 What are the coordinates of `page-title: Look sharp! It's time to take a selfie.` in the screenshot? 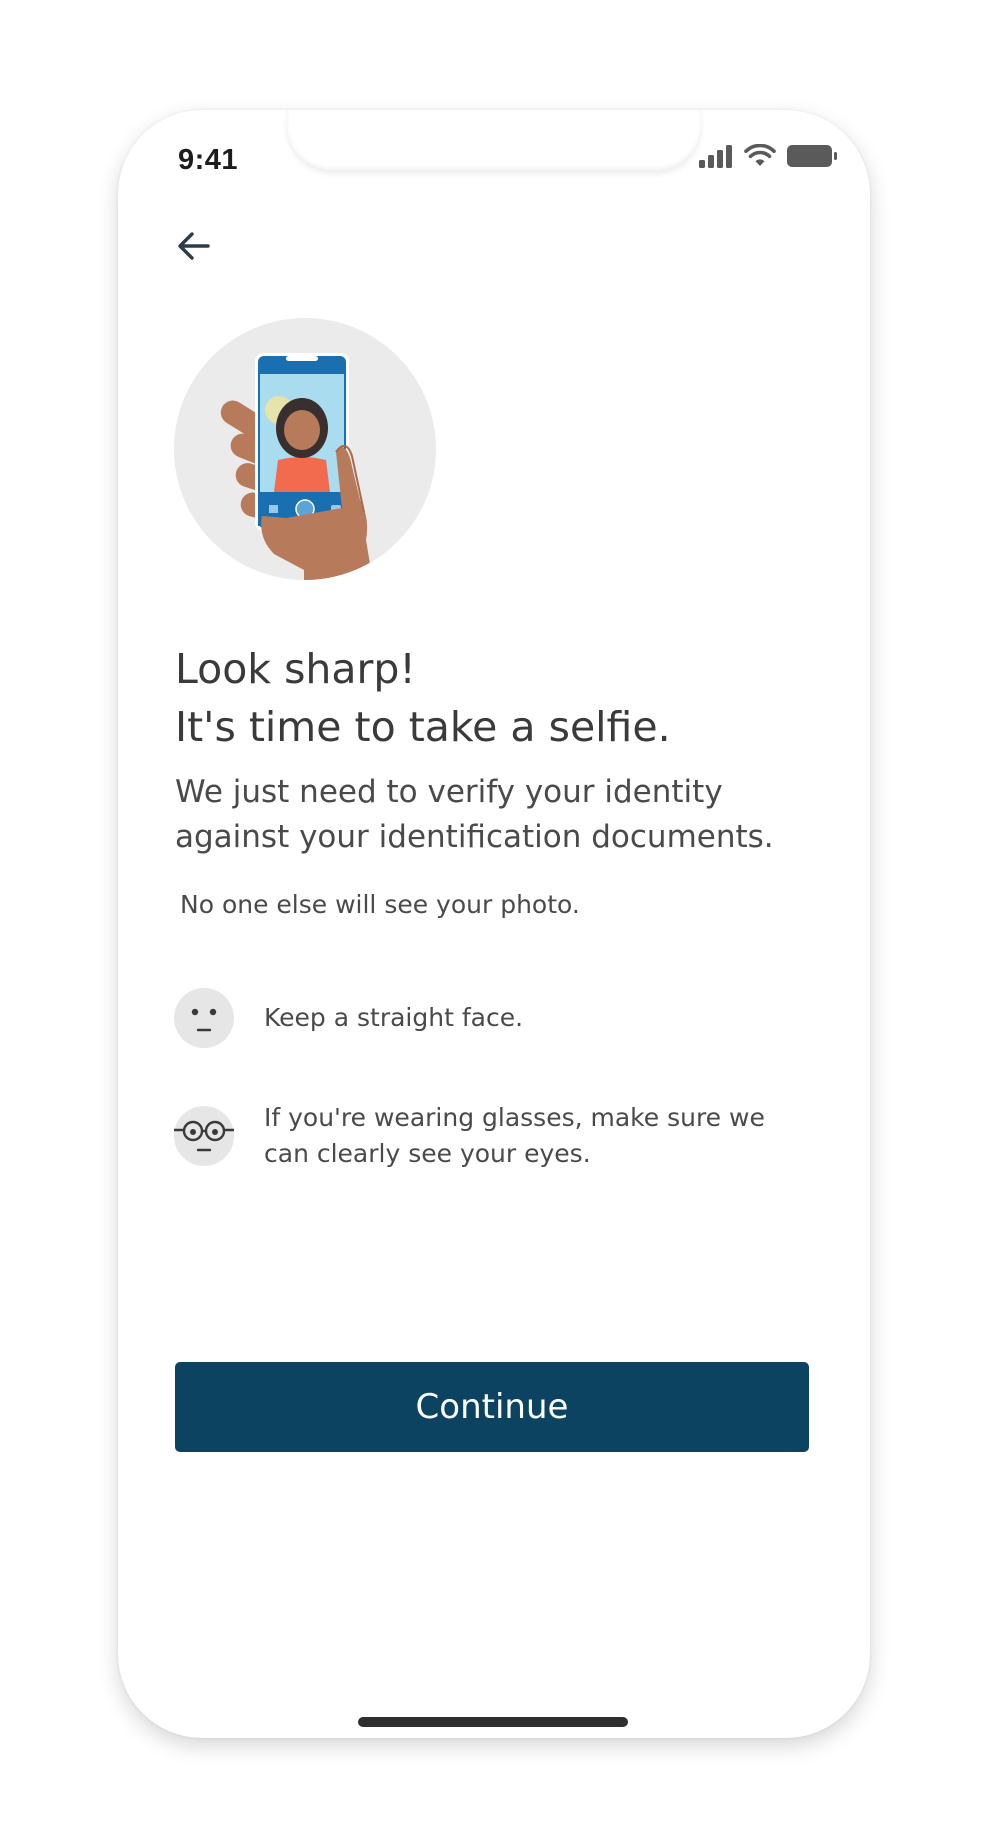 It's located at (495, 698).